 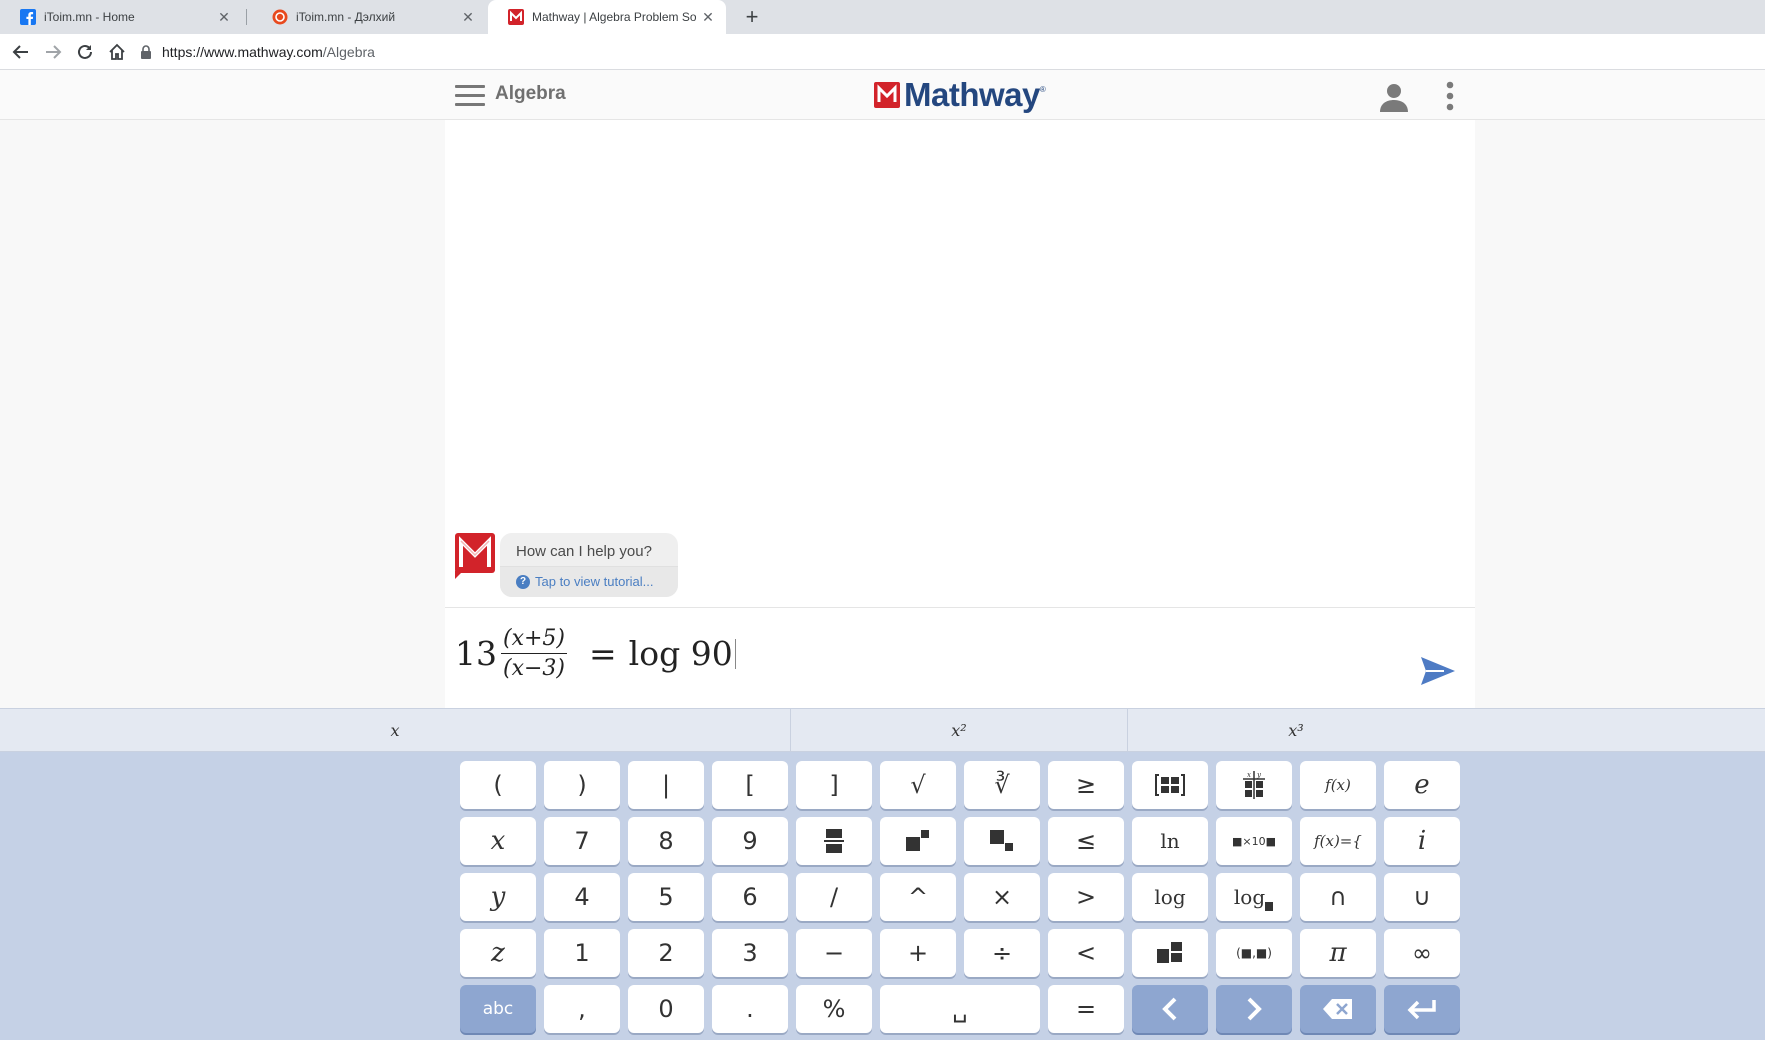 I want to click on chevron-right-icon, so click(x=1254, y=1009).